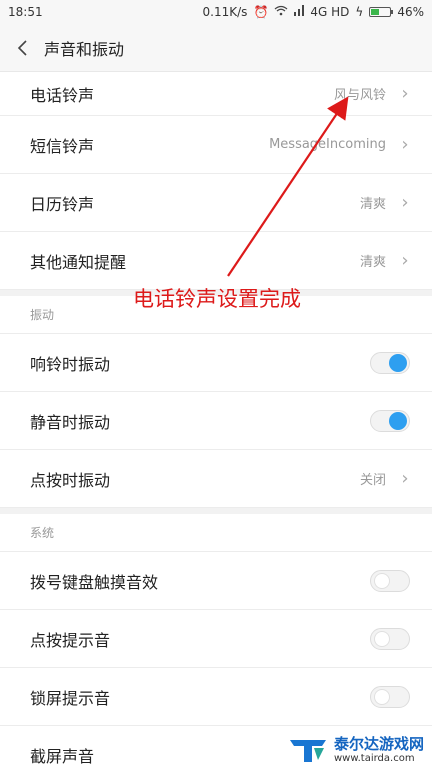 The height and width of the screenshot is (768, 432). What do you see at coordinates (70, 480) in the screenshot?
I see `row-label: 点按时振动` at bounding box center [70, 480].